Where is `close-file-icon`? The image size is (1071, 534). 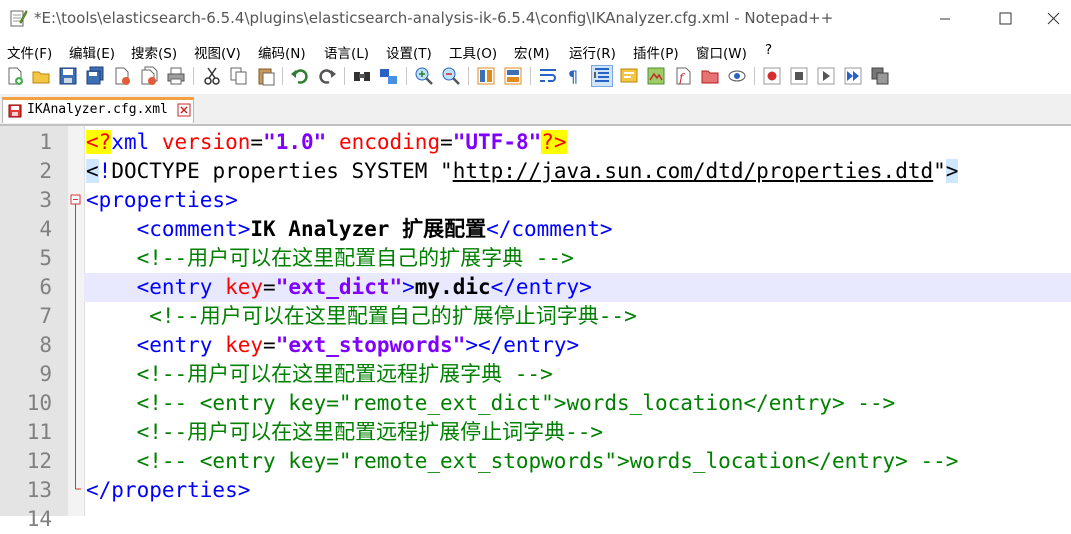 close-file-icon is located at coordinates (122, 76).